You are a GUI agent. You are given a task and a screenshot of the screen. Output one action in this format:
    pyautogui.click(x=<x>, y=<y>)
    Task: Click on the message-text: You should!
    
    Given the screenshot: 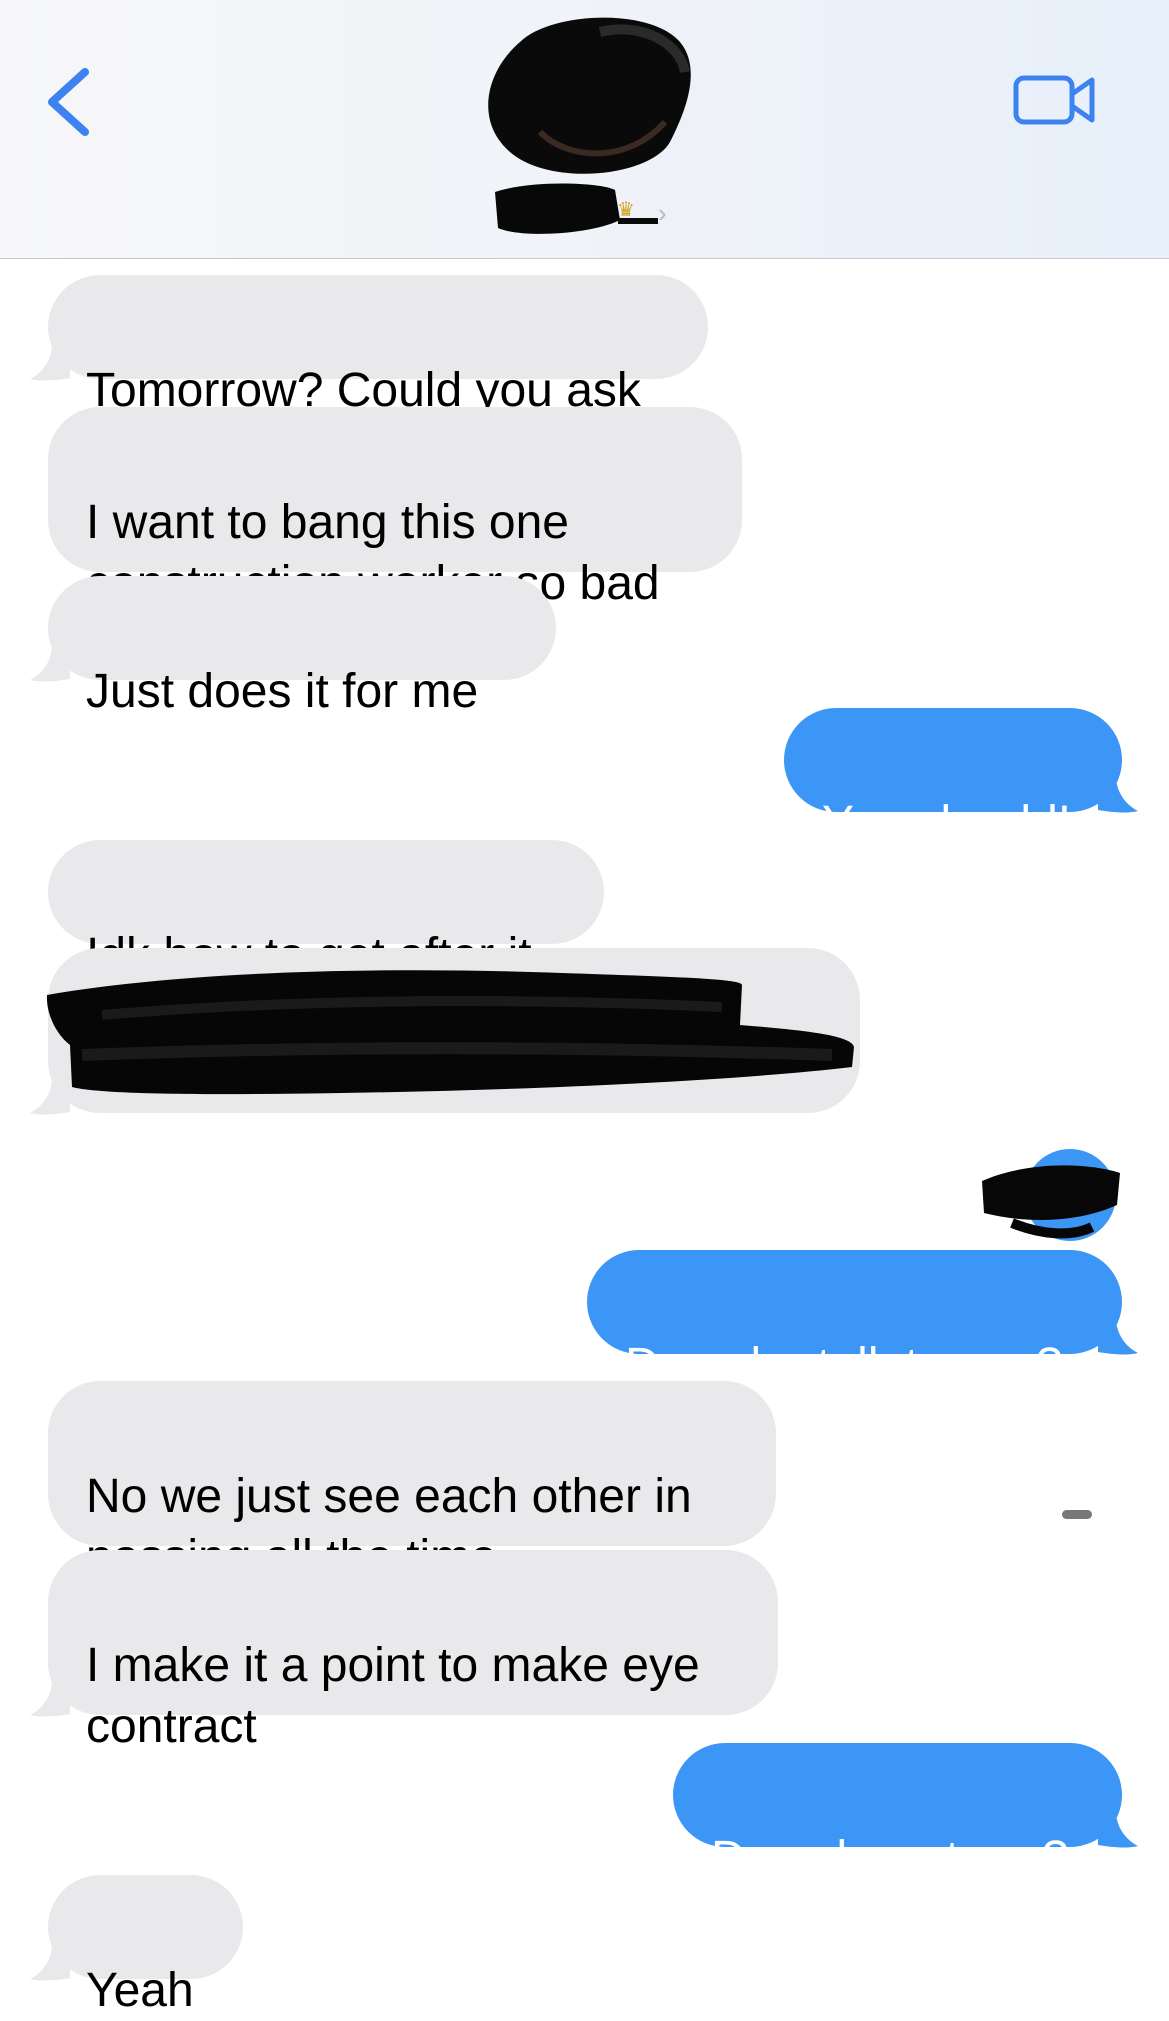 What is the action you would take?
    pyautogui.click(x=947, y=823)
    